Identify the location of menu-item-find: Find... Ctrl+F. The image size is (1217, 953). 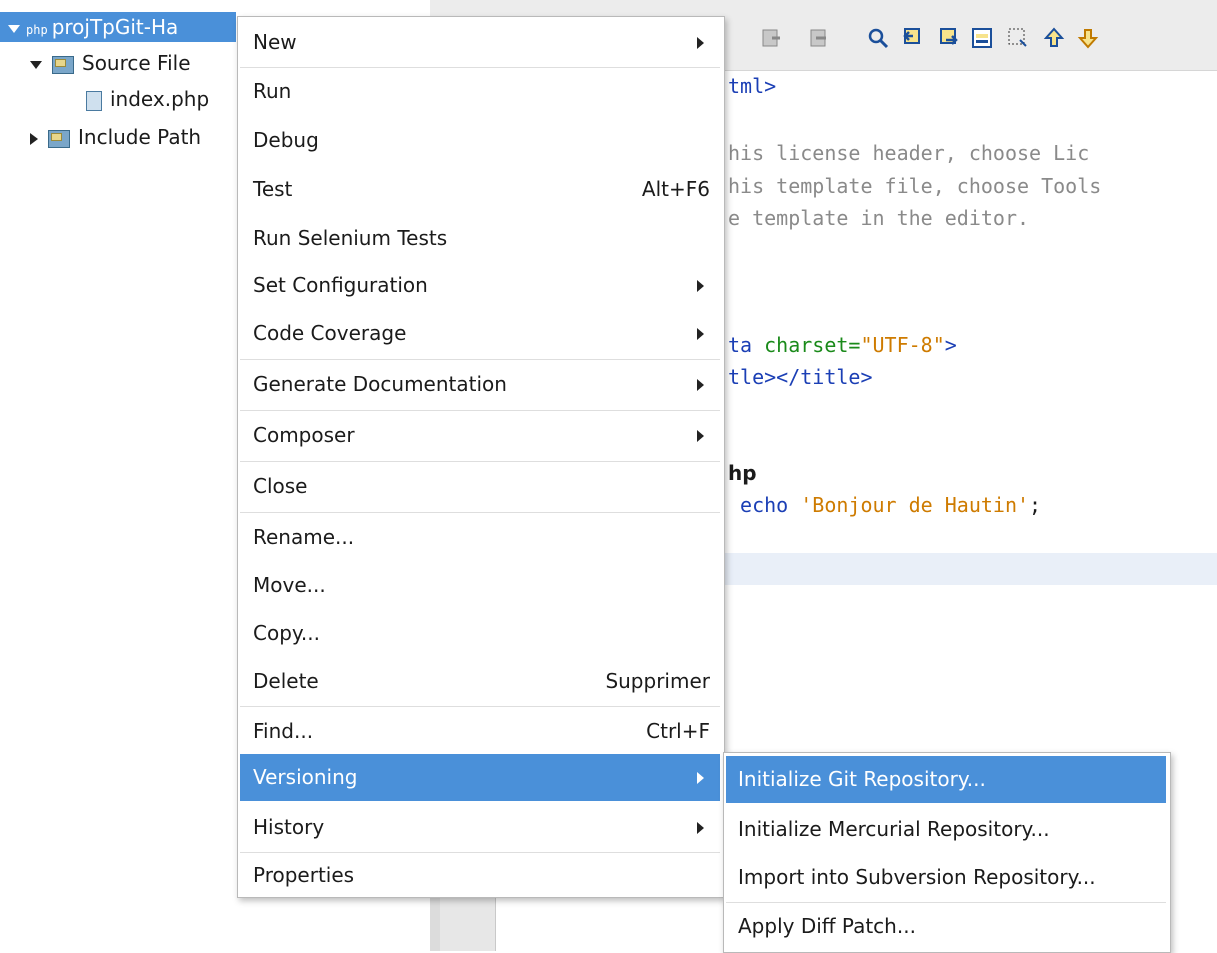
(480, 731).